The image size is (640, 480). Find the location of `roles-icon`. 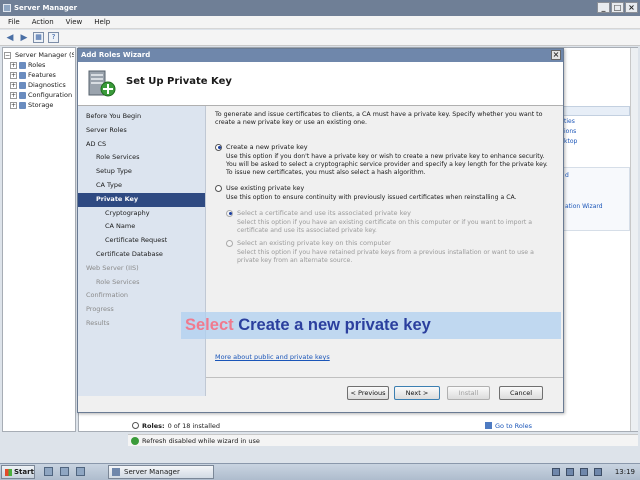

roles-icon is located at coordinates (22, 65).